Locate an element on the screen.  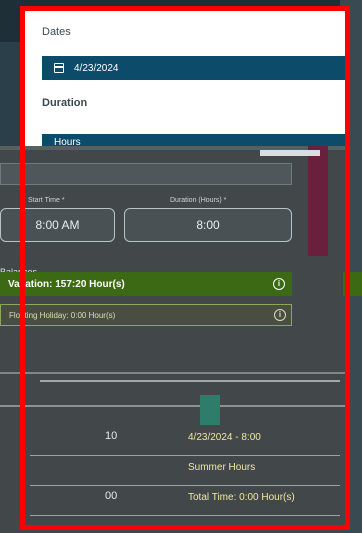
duration-input: 8:00 is located at coordinates (208, 225).